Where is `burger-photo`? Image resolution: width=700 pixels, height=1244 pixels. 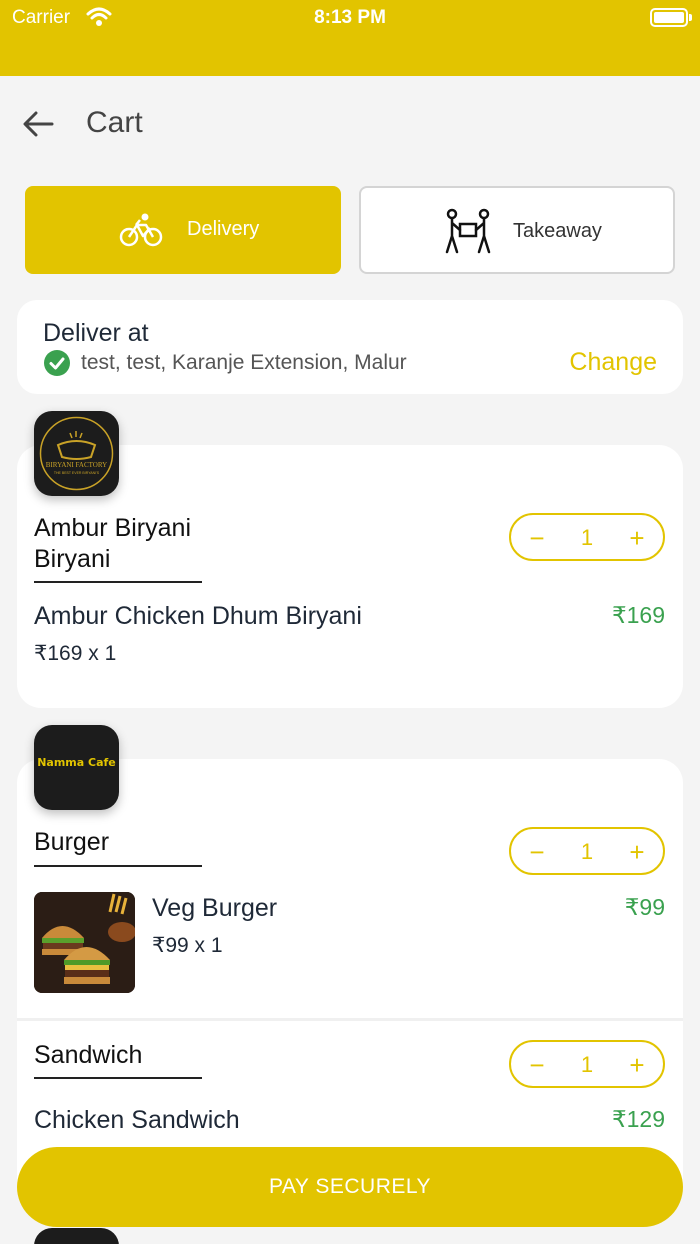
burger-photo is located at coordinates (84, 942).